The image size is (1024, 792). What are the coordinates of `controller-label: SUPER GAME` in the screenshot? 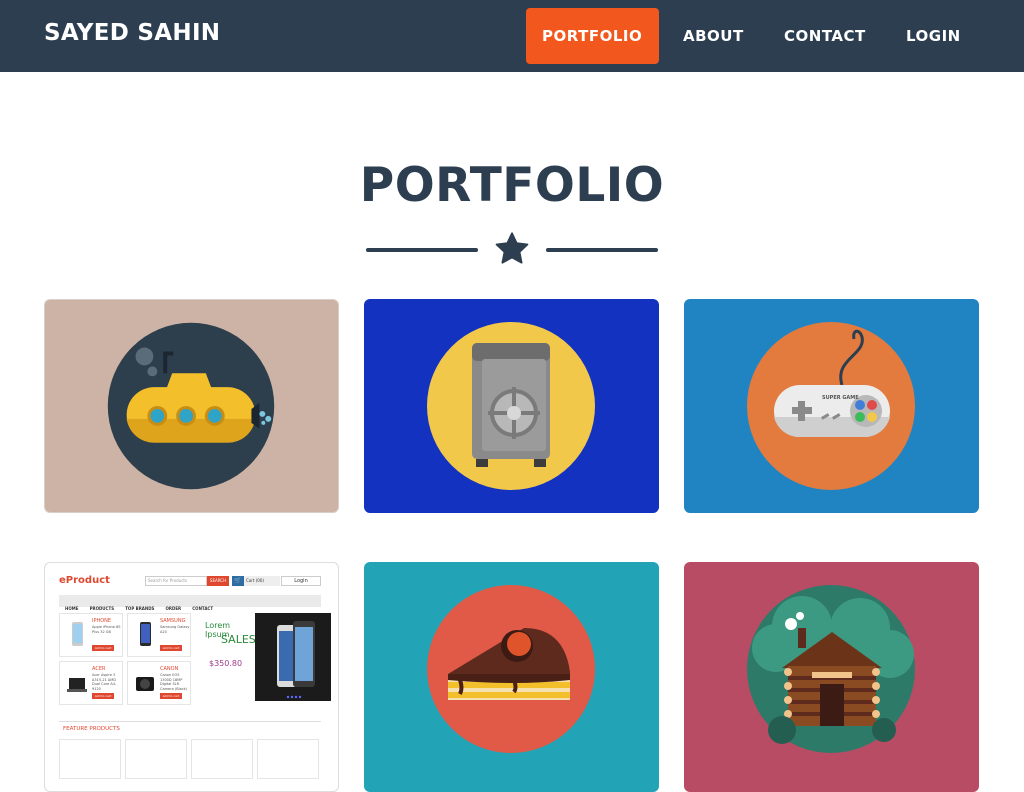 It's located at (840, 398).